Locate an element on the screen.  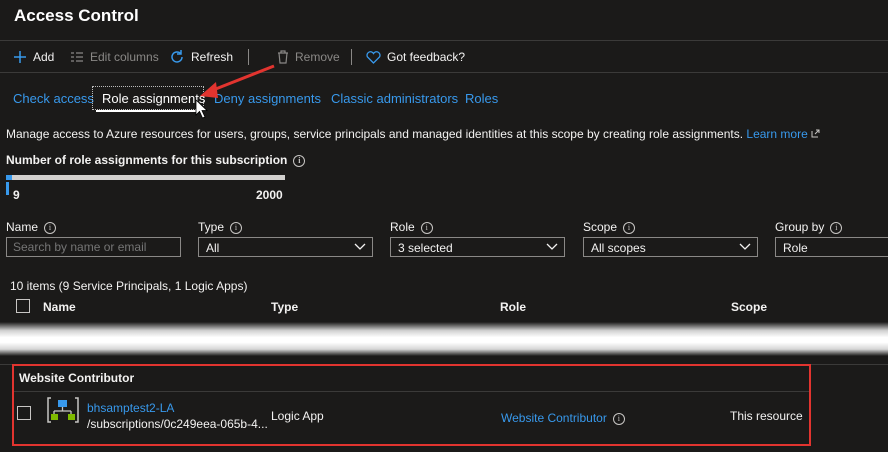
edit-columns-button: Edit columns is located at coordinates (114, 57).